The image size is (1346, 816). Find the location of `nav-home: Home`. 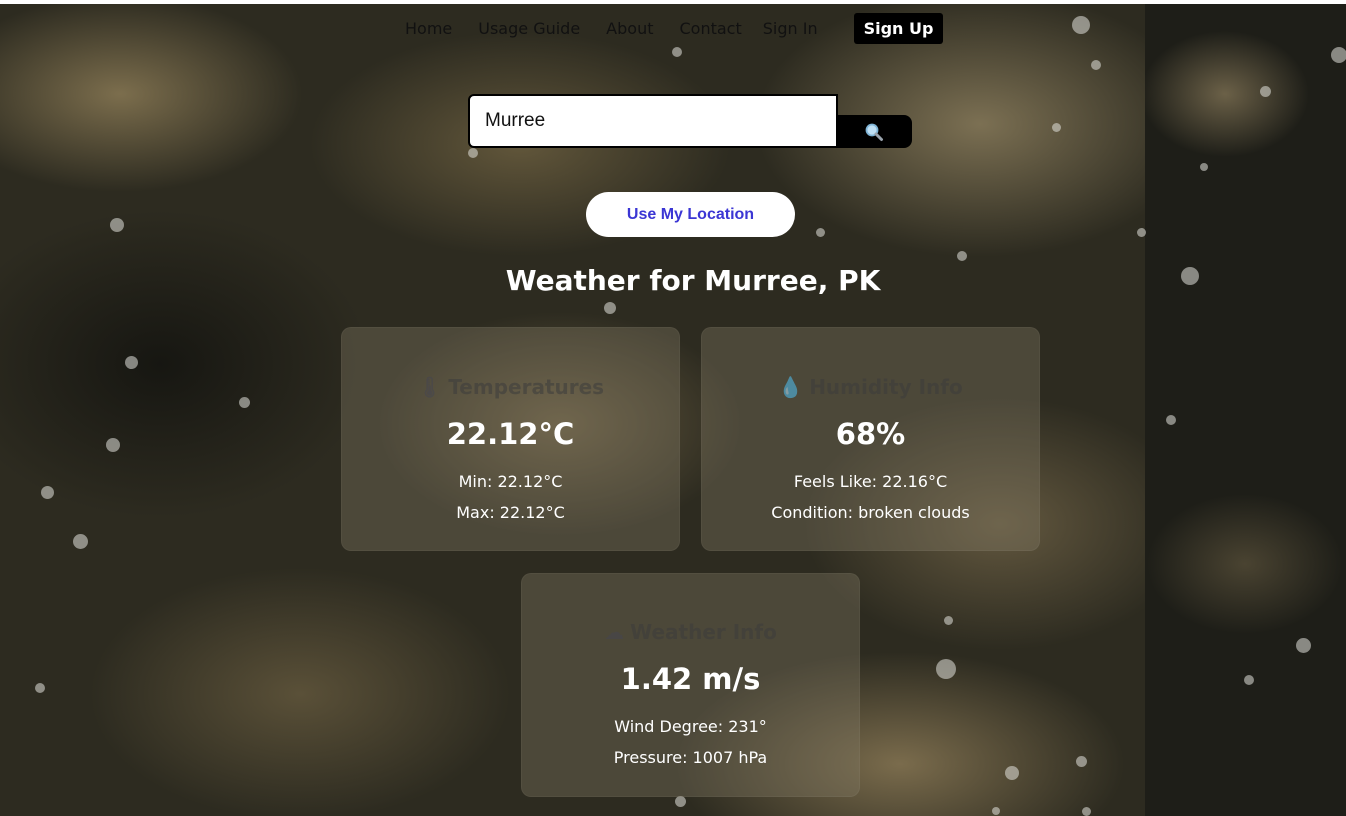

nav-home: Home is located at coordinates (428, 28).